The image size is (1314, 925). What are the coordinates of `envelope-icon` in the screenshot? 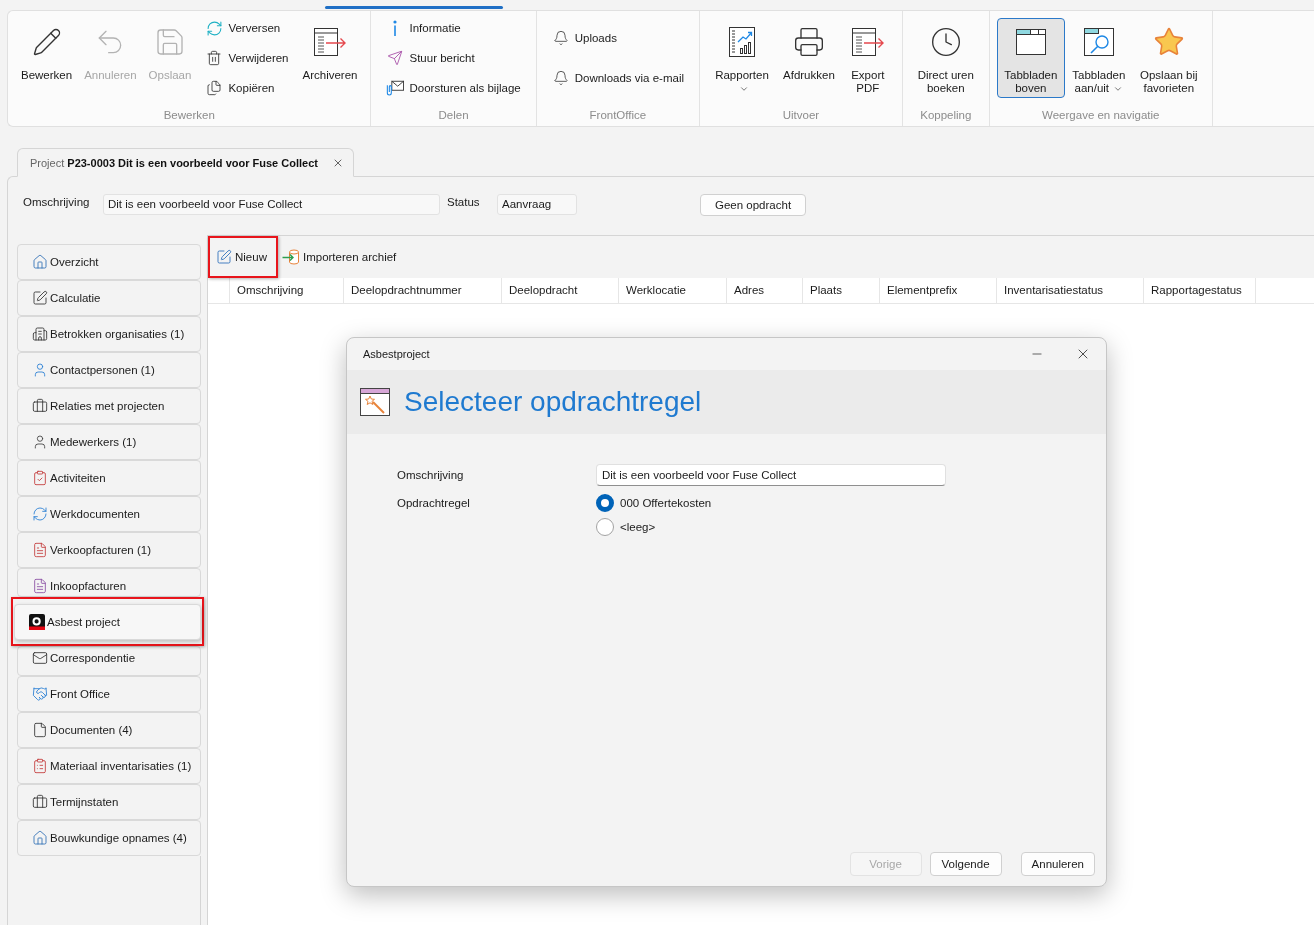 It's located at (40, 658).